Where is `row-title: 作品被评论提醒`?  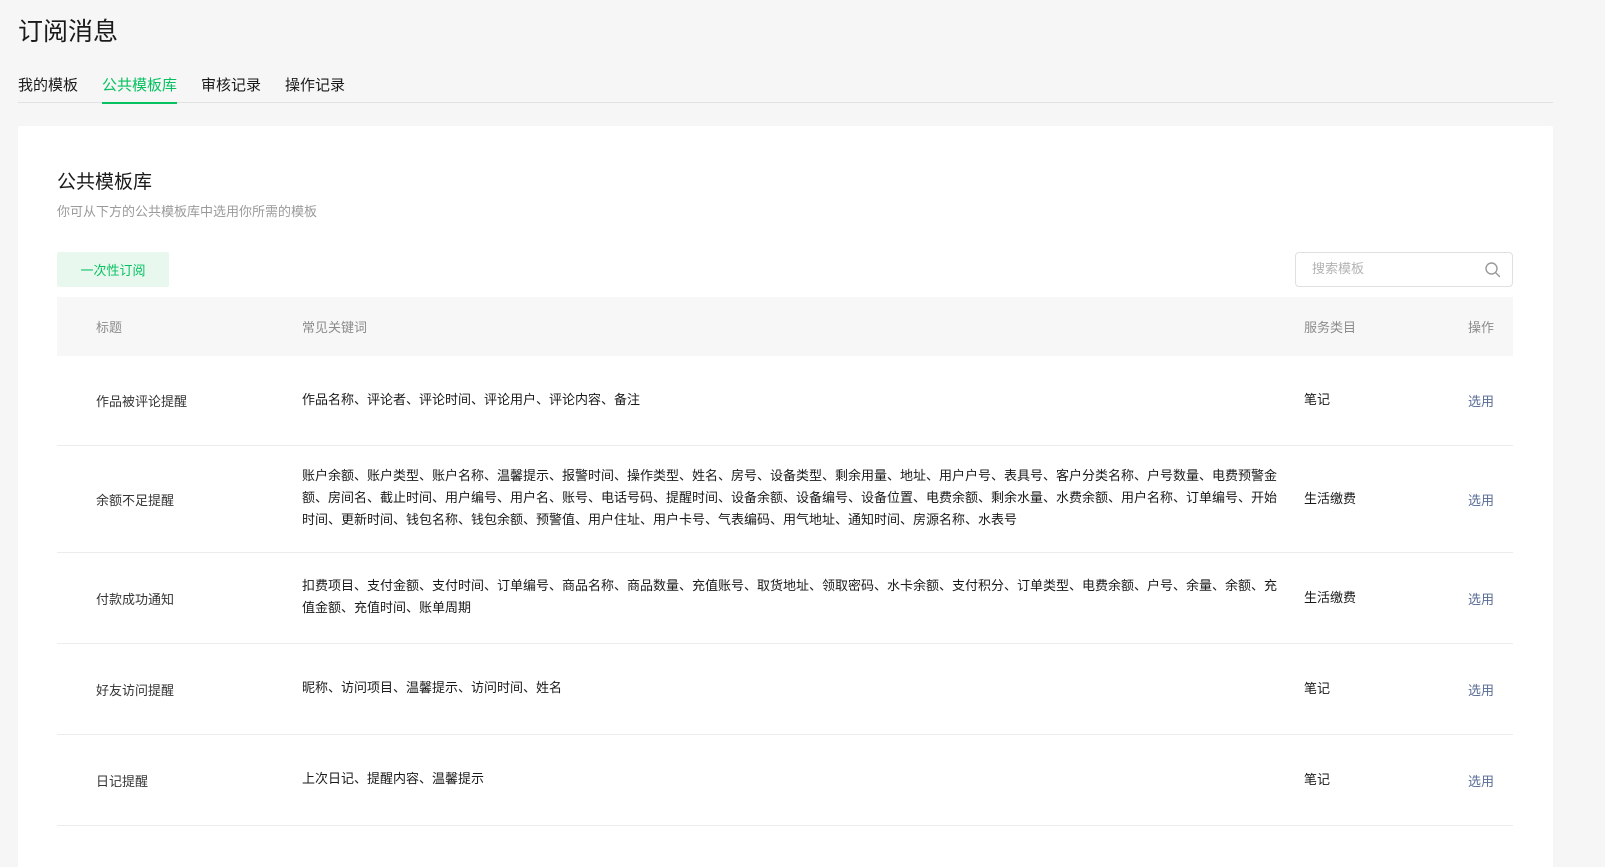 row-title: 作品被评论提醒 is located at coordinates (142, 402).